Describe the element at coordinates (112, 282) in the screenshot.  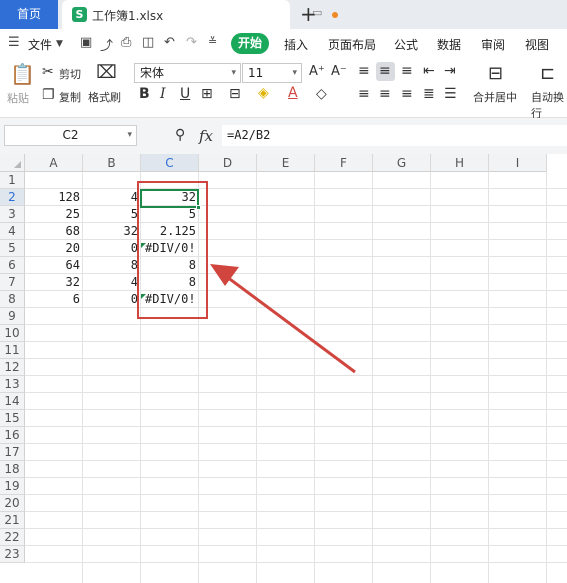
I see `cell-b7: 4` at that location.